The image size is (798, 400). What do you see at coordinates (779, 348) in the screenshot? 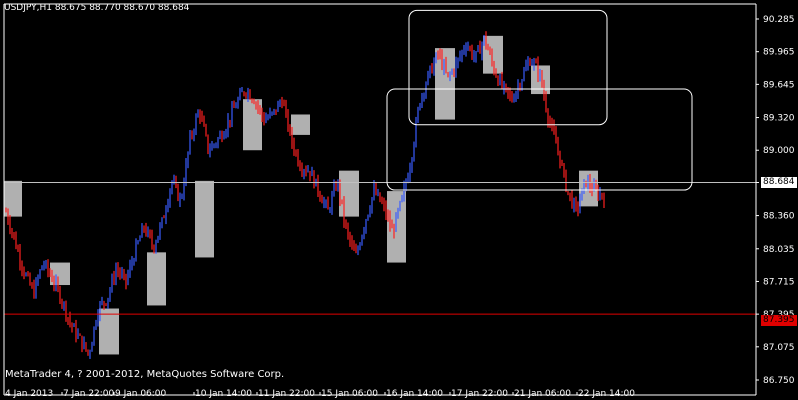
I see `price-label: 87.075` at bounding box center [779, 348].